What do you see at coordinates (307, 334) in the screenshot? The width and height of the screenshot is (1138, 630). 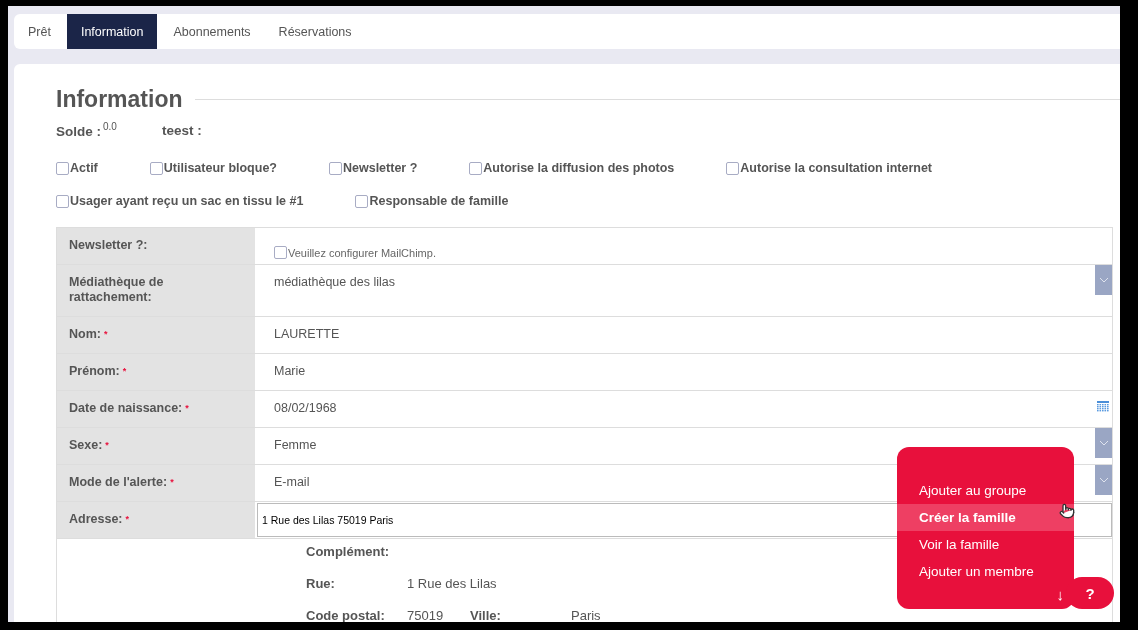 I see `field-value: LAURETTE` at bounding box center [307, 334].